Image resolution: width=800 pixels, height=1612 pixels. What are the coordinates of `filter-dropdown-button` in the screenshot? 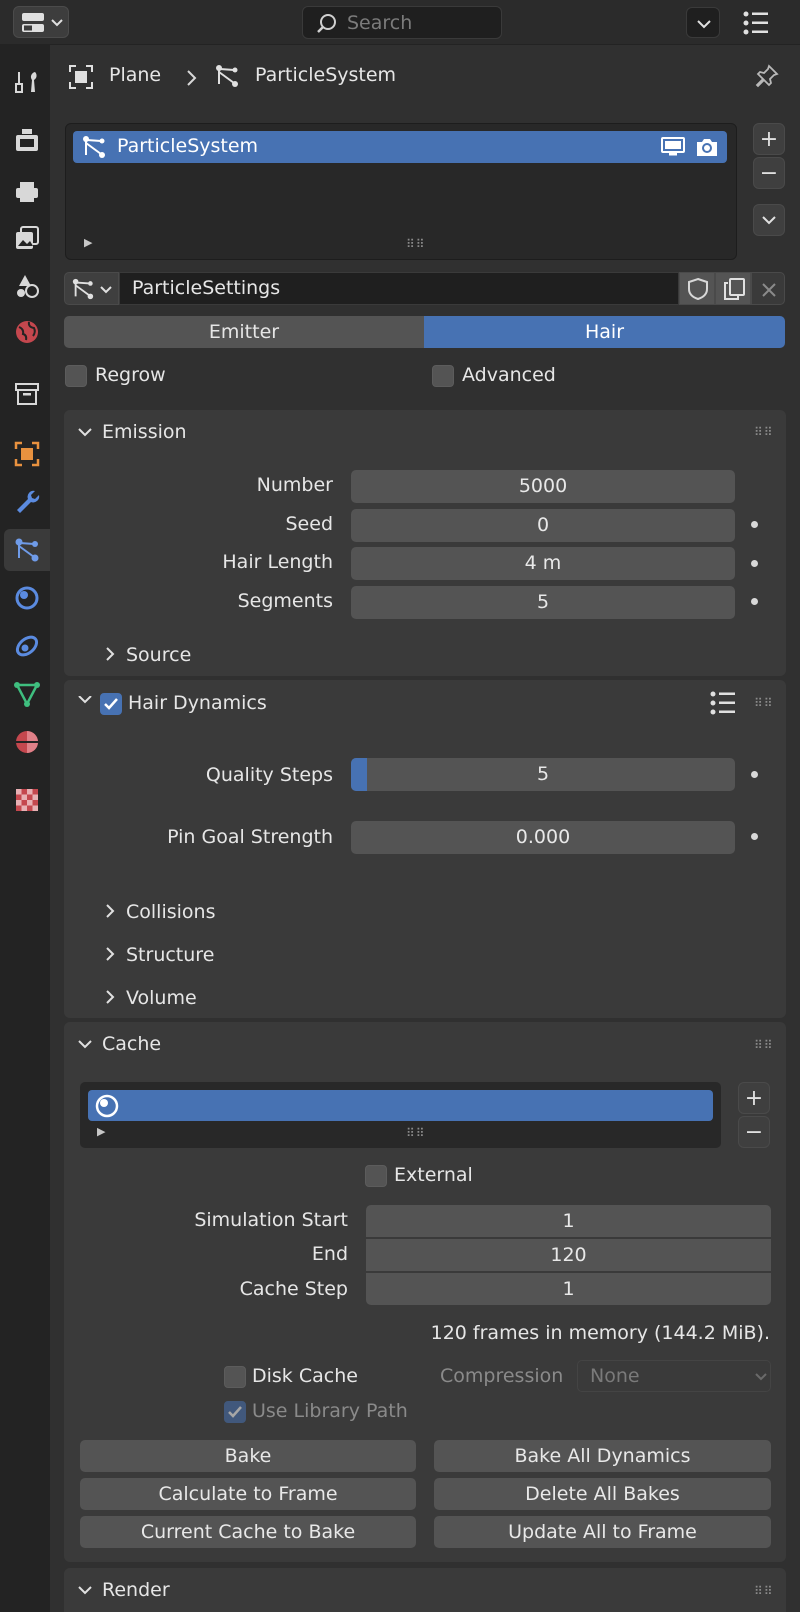 It's located at (703, 22).